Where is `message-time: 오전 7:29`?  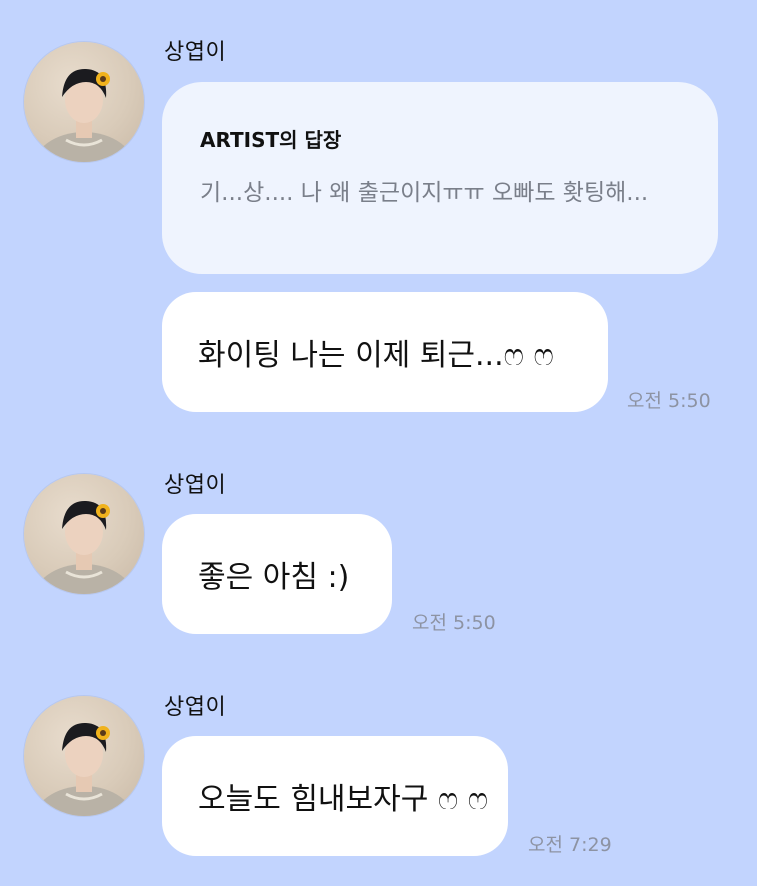 message-time: 오전 7:29 is located at coordinates (570, 845).